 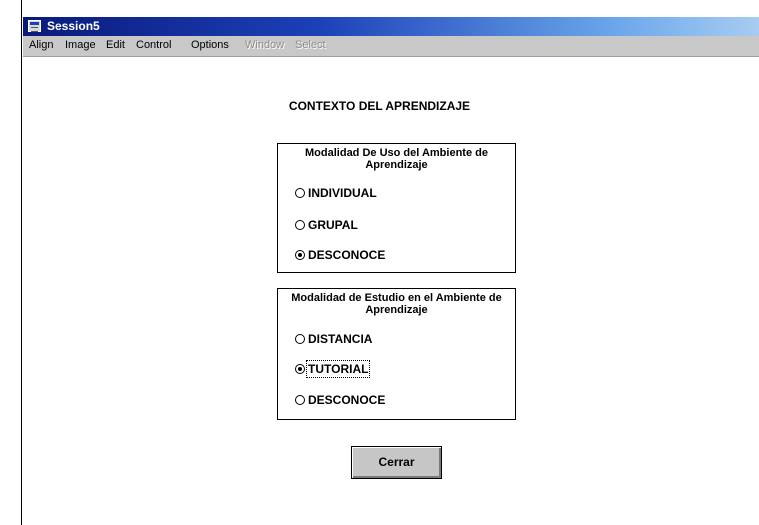 I want to click on menu-select: Select, so click(x=310, y=45).